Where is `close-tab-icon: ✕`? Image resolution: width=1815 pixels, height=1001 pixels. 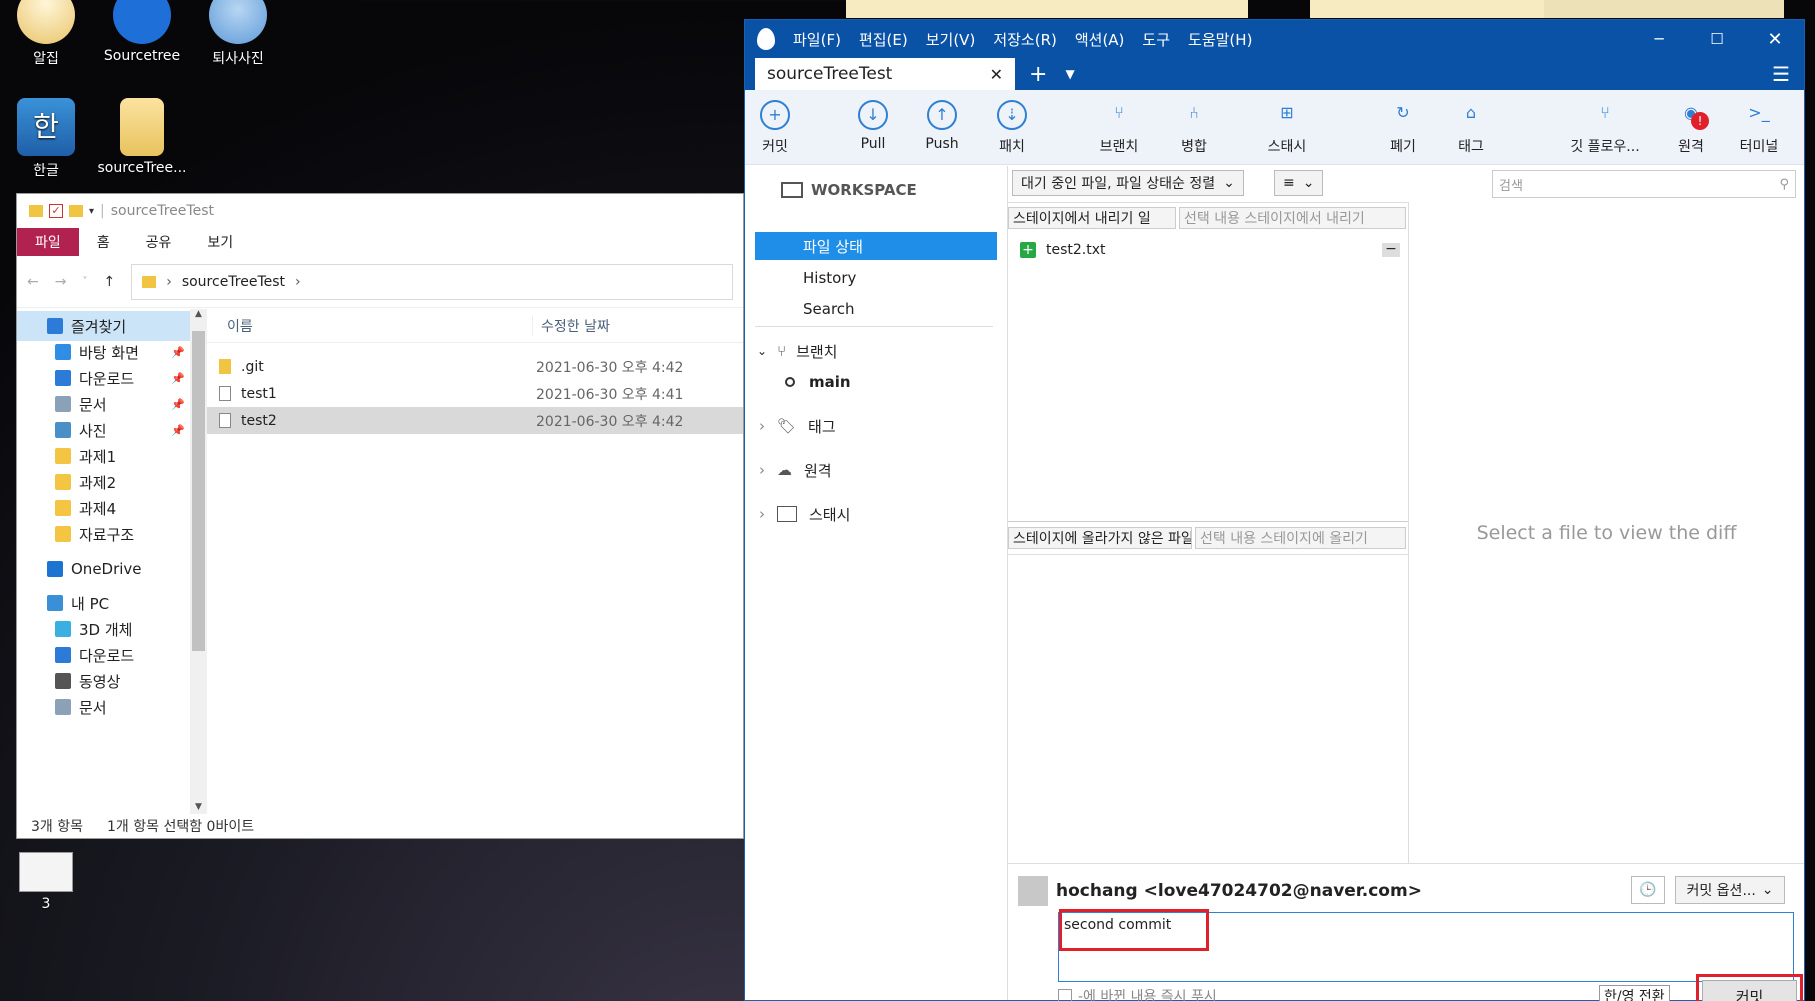
close-tab-icon: ✕ is located at coordinates (996, 74).